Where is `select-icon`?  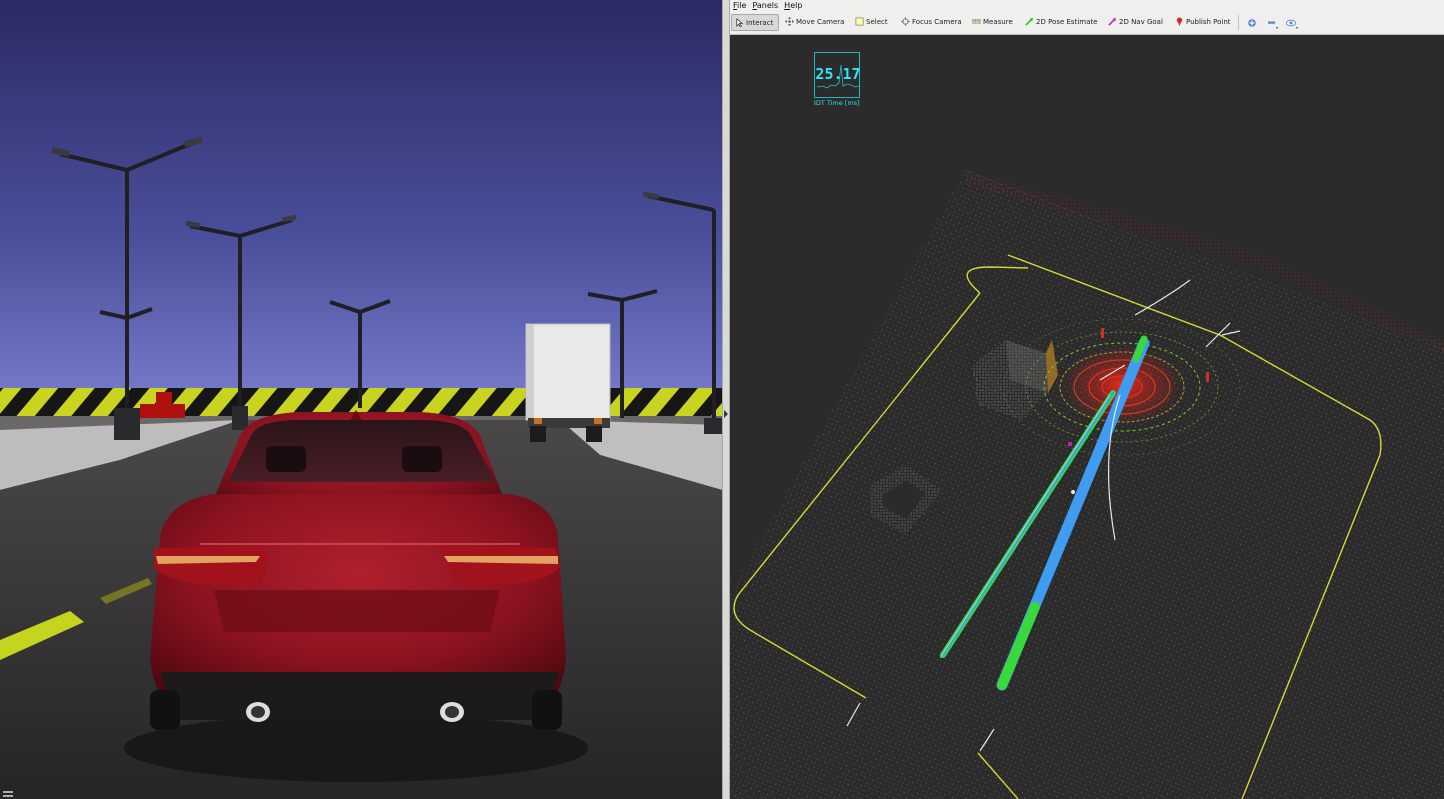
select-icon is located at coordinates (859, 21).